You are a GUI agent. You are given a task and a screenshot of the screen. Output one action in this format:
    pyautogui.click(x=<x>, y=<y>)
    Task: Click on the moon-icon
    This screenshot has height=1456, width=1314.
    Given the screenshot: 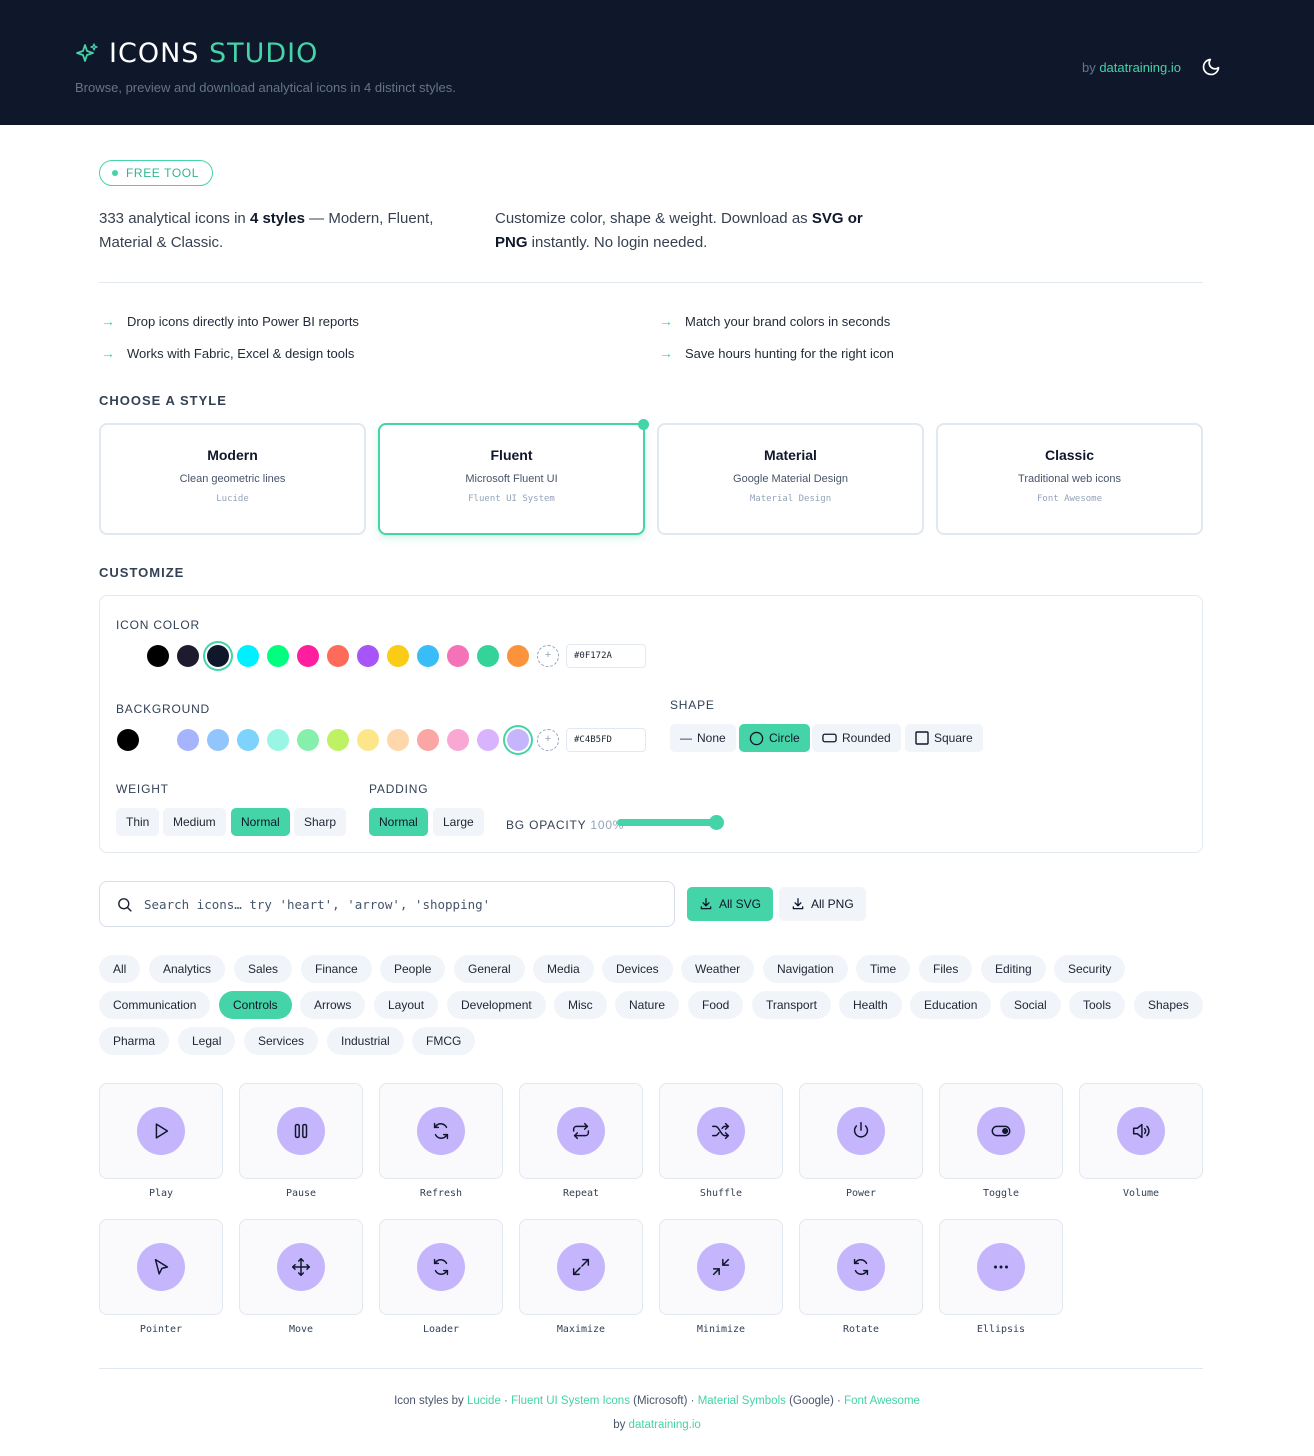 What is the action you would take?
    pyautogui.click(x=1211, y=67)
    